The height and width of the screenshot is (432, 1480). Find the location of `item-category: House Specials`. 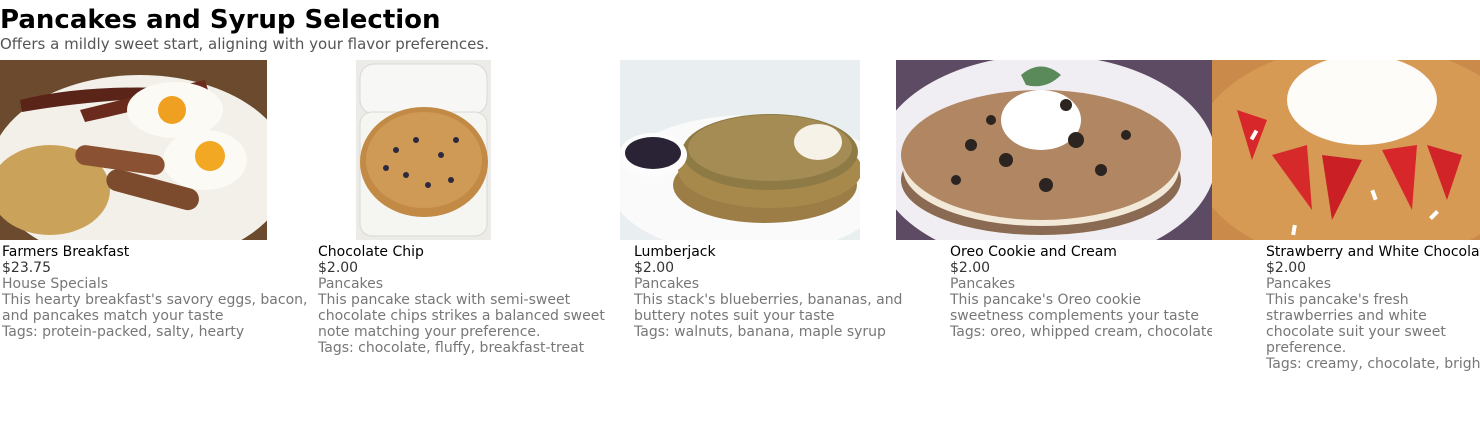

item-category: House Specials is located at coordinates (55, 284).